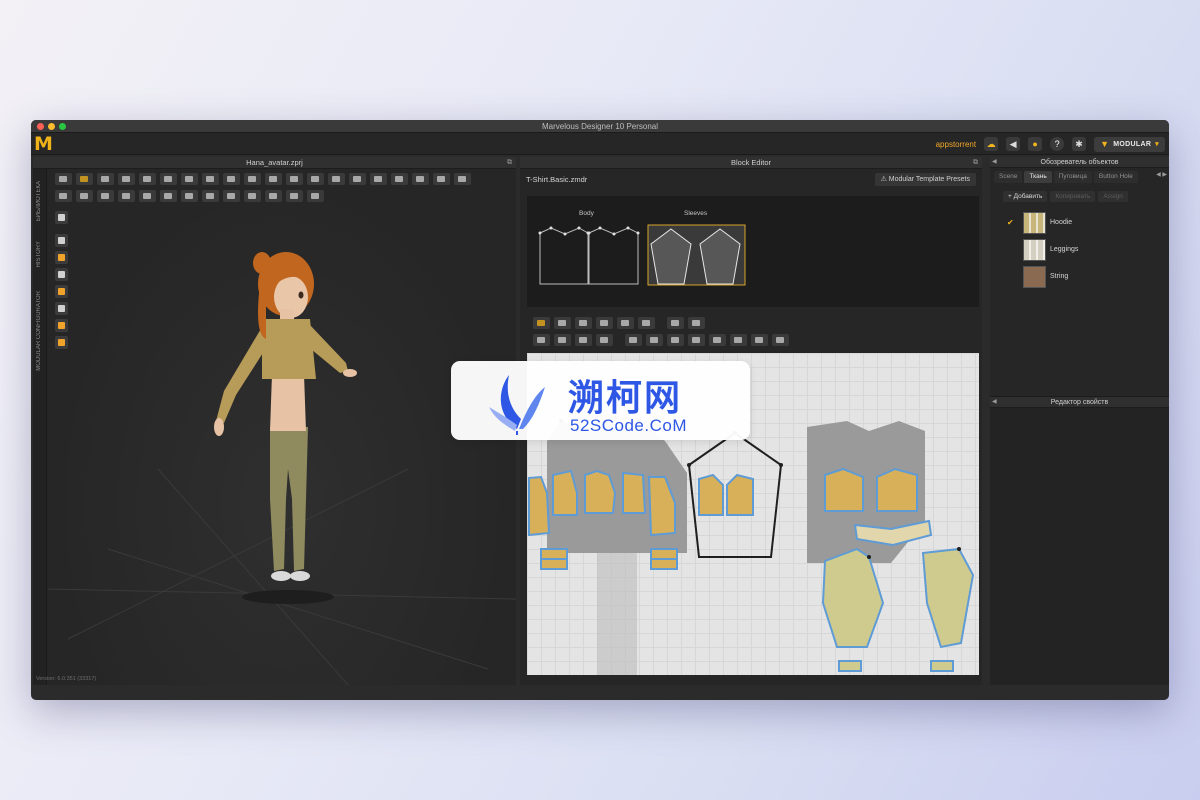  What do you see at coordinates (675, 323) in the screenshot?
I see `internal-polygon-button` at bounding box center [675, 323].